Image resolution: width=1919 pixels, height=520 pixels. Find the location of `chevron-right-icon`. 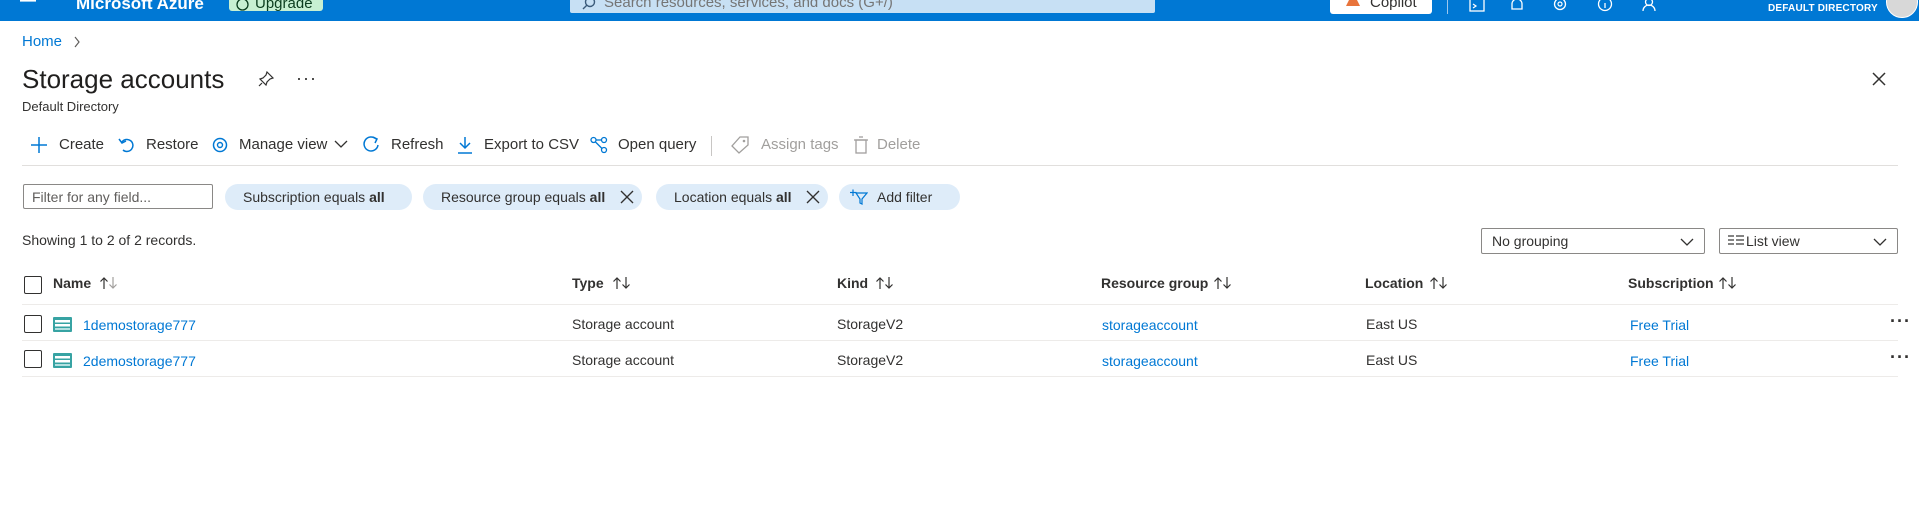

chevron-right-icon is located at coordinates (77, 42).